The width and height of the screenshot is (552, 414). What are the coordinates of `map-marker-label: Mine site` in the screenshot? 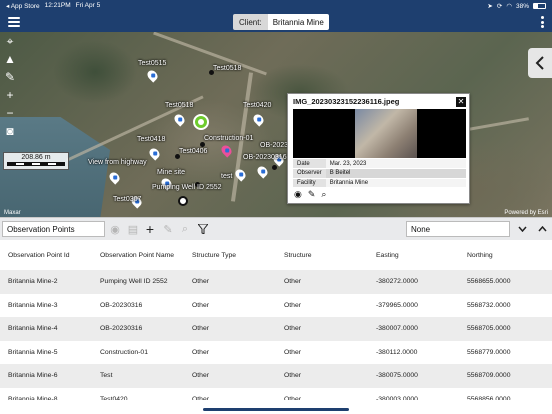 It's located at (171, 172).